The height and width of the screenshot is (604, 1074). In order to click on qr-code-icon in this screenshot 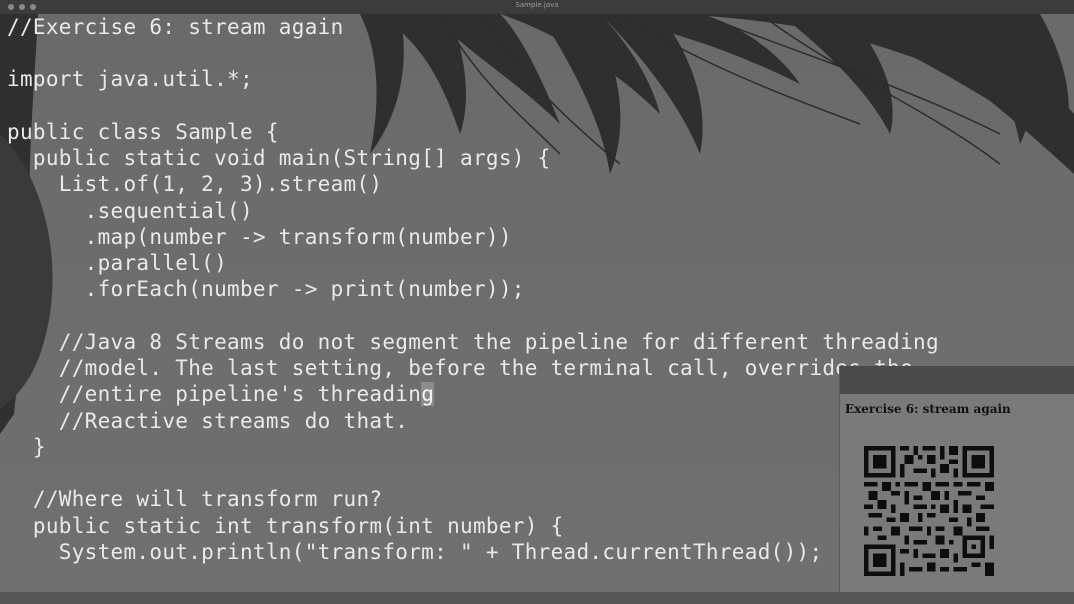, I will do `click(929, 511)`.